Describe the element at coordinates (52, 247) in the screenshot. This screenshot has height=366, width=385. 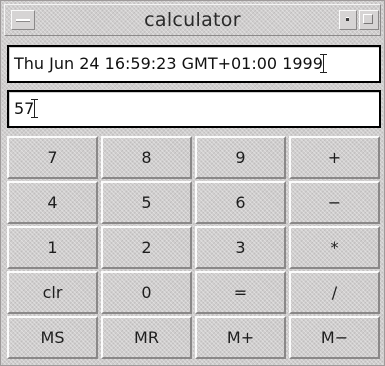
I see `key-1: 1` at that location.